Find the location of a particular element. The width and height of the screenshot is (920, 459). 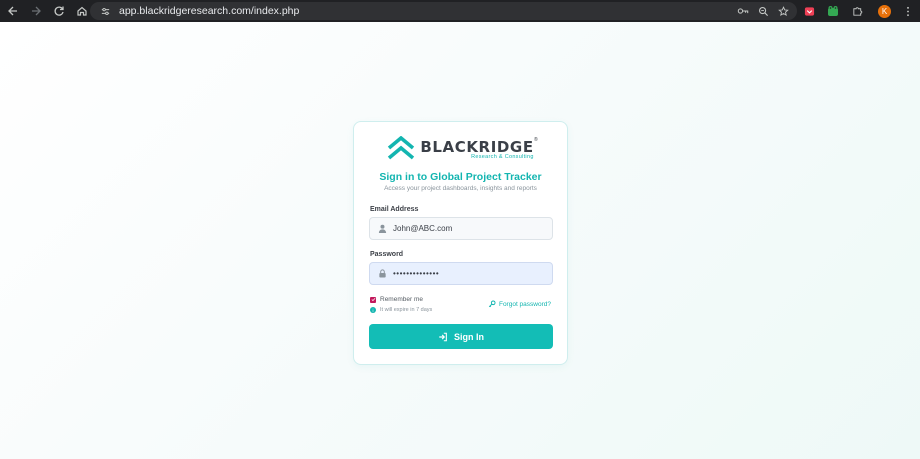

pocket-extension is located at coordinates (809, 11).